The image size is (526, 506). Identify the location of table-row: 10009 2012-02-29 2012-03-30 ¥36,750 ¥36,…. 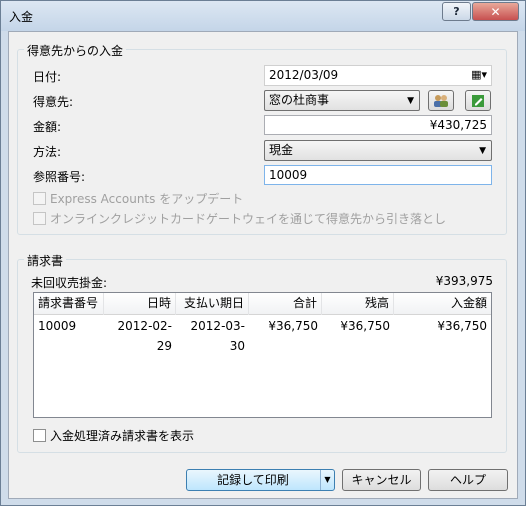
(262, 334).